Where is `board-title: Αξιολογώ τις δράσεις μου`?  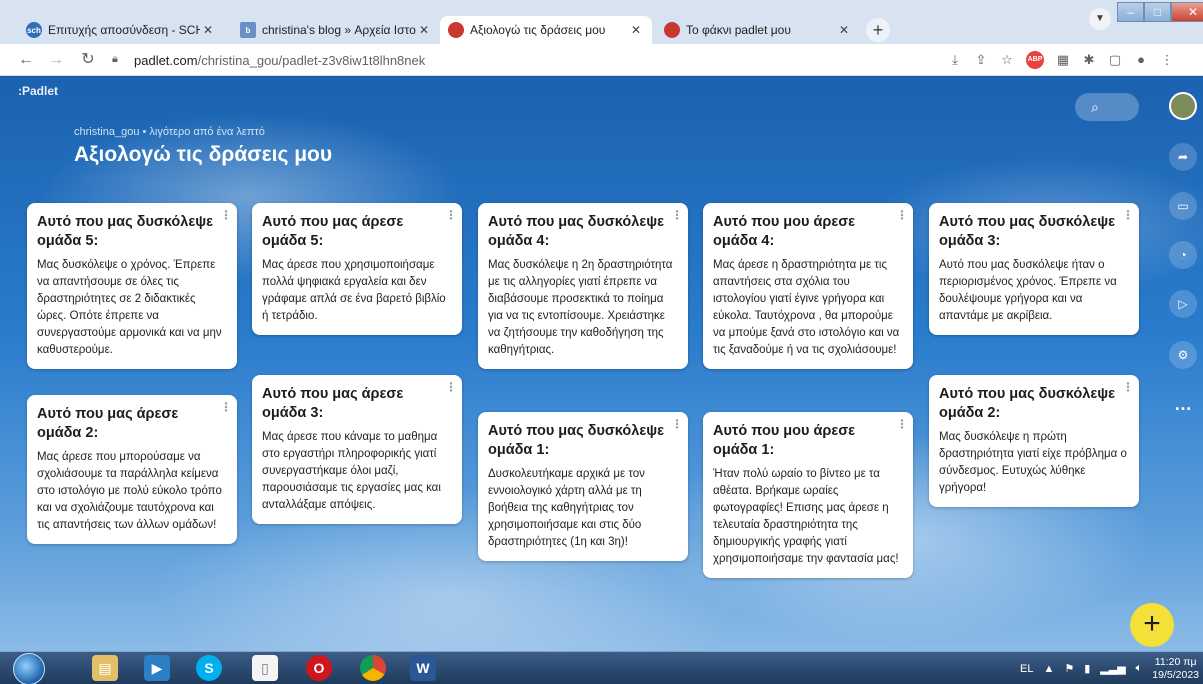 board-title: Αξιολογώ τις δράσεις μου is located at coordinates (203, 154).